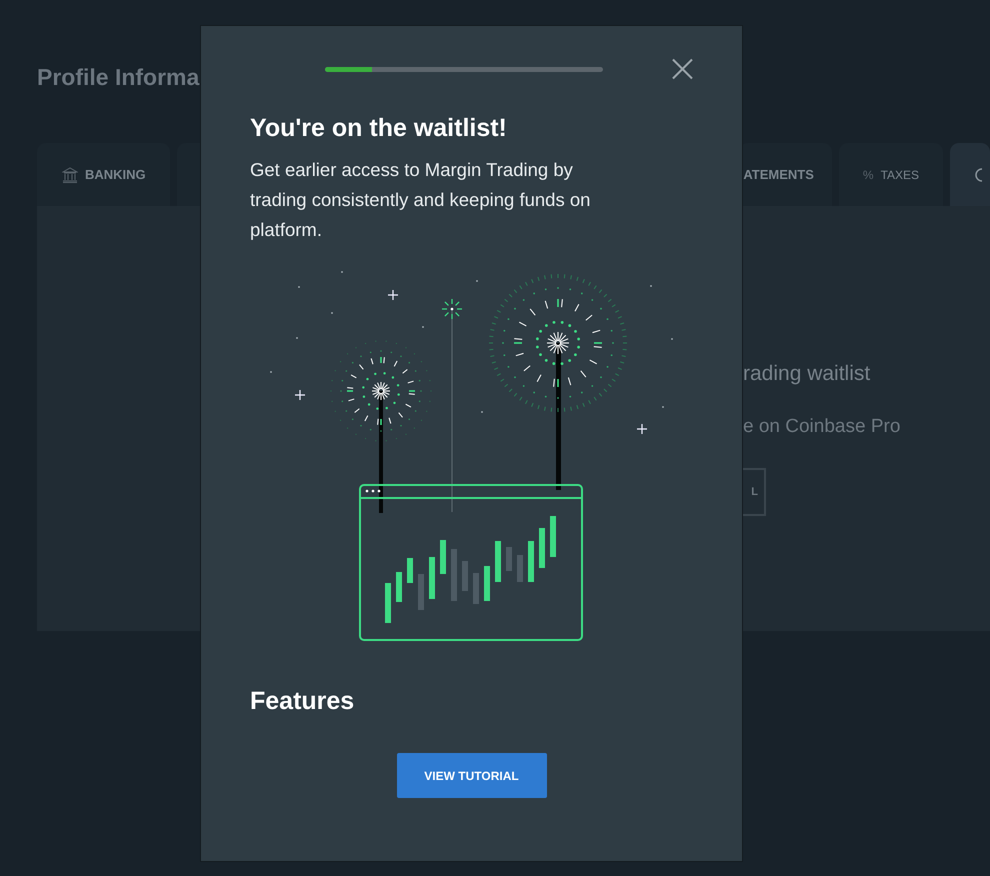  Describe the element at coordinates (118, 77) in the screenshot. I see `page-title: Profile Informa` at that location.